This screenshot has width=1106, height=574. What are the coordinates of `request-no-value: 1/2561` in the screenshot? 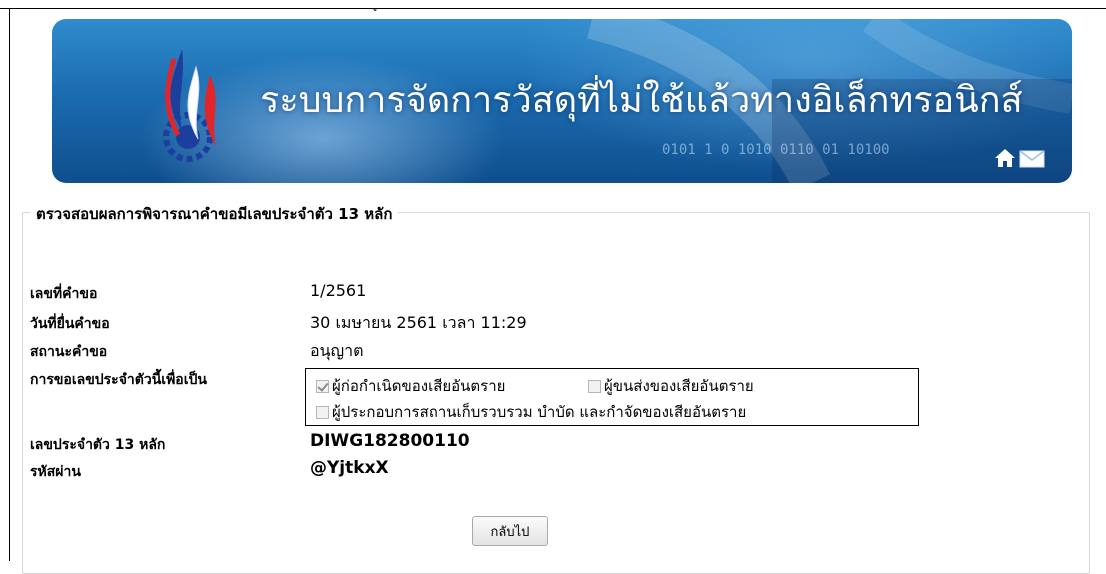 It's located at (338, 290).